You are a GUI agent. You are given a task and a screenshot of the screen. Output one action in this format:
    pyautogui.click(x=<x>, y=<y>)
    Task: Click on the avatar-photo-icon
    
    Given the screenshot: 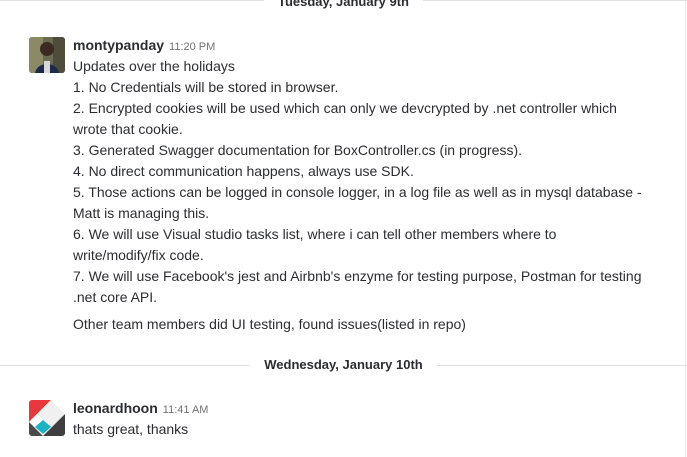 What is the action you would take?
    pyautogui.click(x=47, y=55)
    